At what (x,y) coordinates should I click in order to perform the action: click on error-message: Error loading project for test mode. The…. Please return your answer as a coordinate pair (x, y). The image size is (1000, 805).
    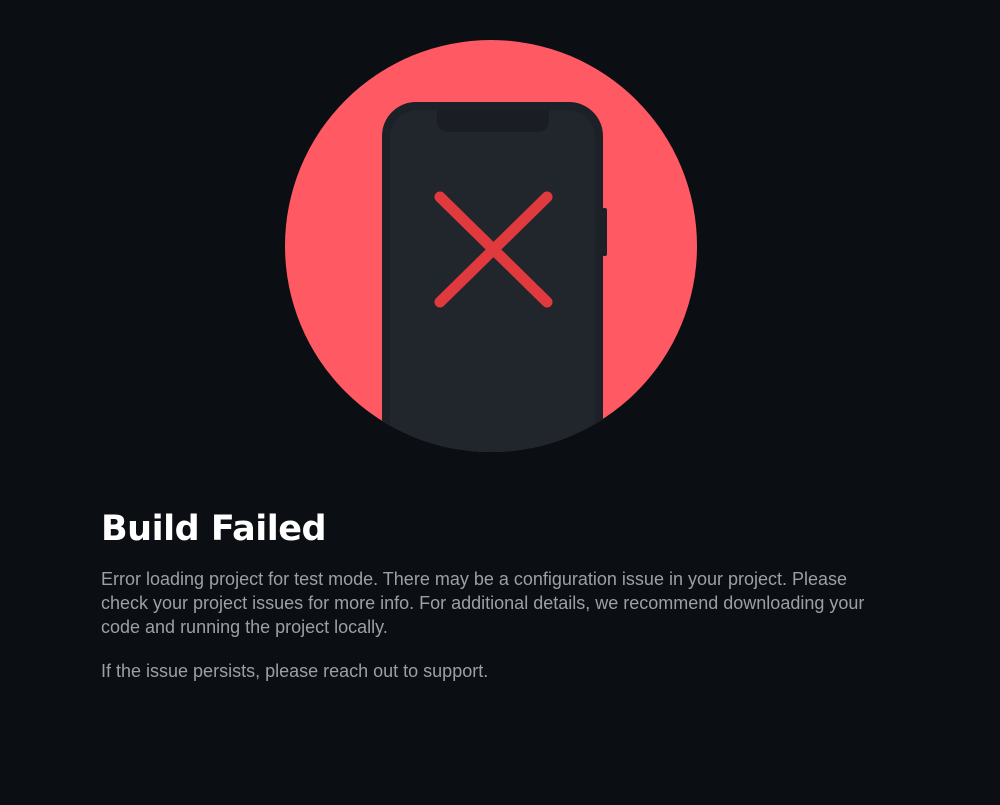
    Looking at the image, I should click on (483, 603).